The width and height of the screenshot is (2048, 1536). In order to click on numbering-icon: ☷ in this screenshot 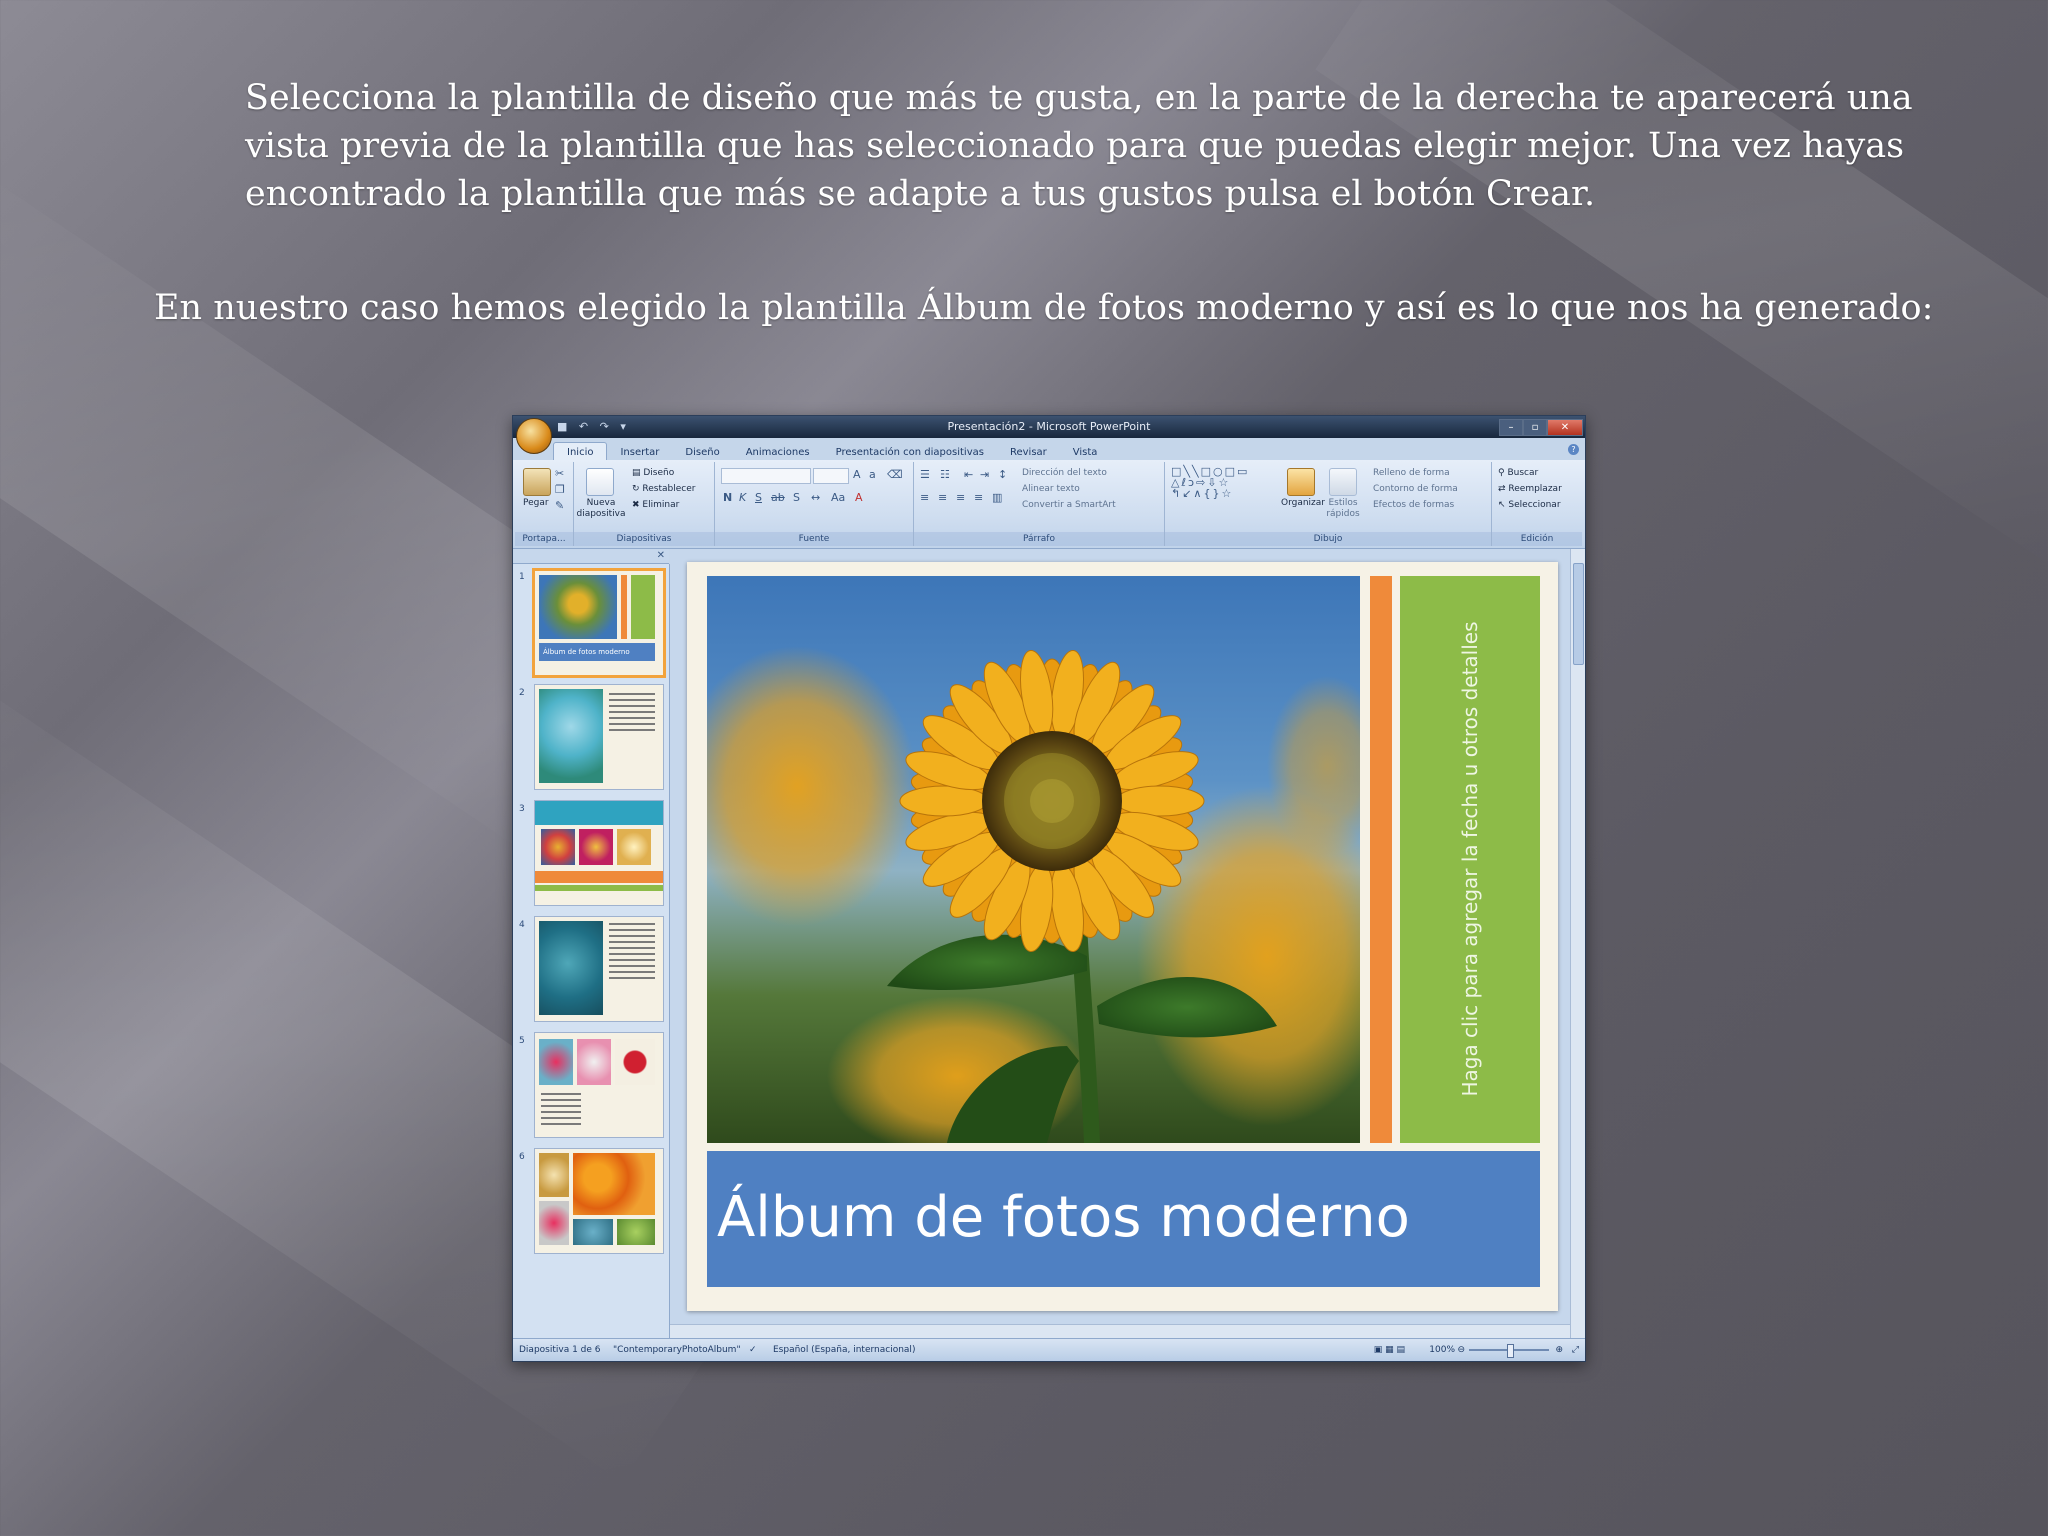, I will do `click(946, 475)`.